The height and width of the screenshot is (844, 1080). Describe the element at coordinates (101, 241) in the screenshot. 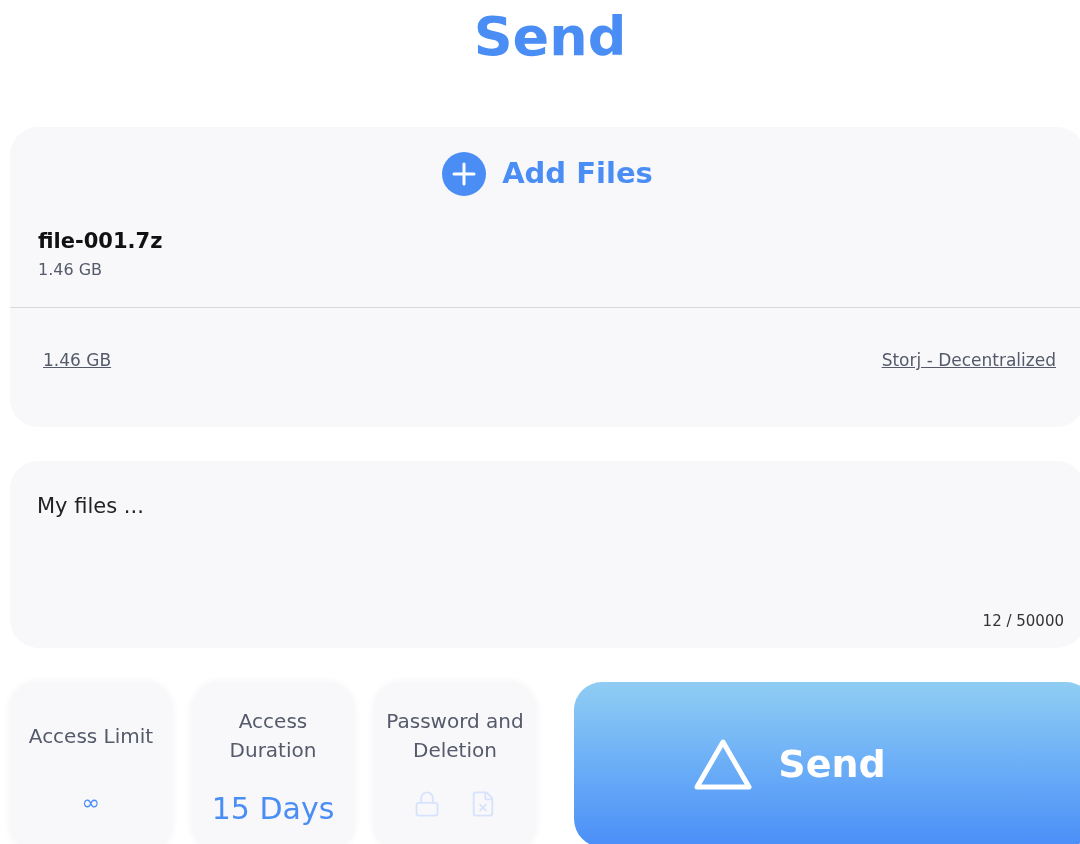

I see `file-name: file-001.7z` at that location.